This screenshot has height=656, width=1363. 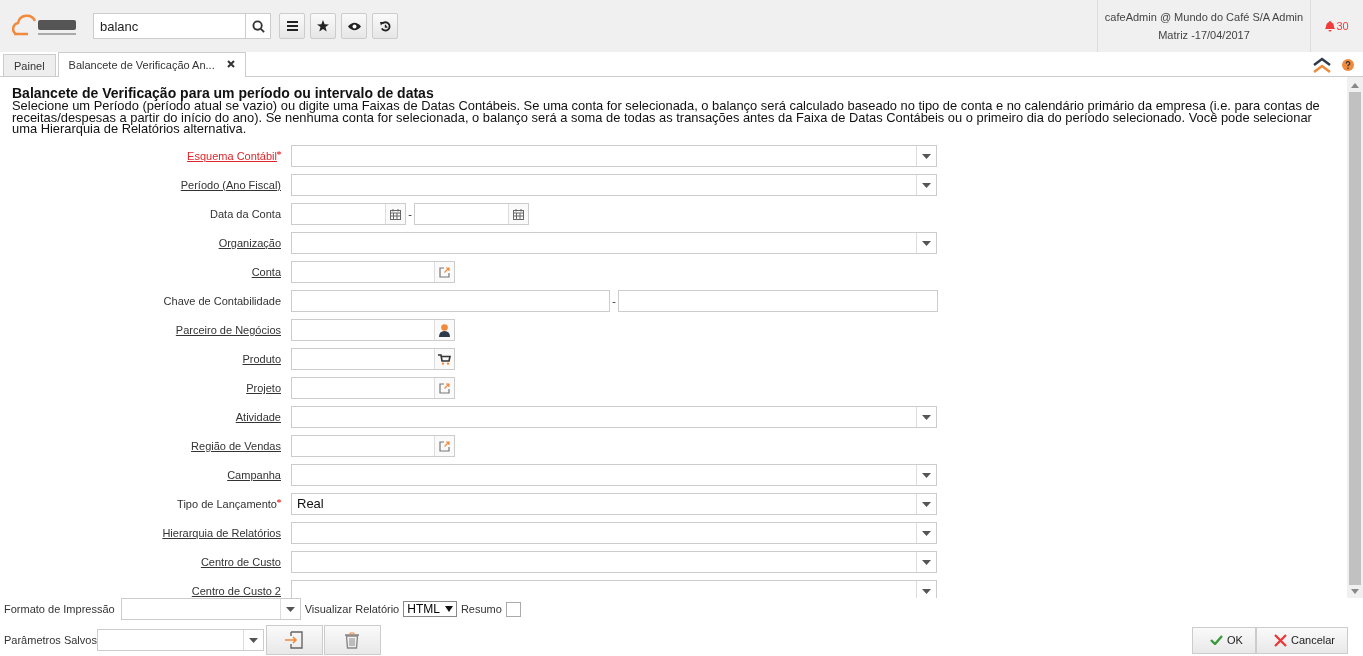 What do you see at coordinates (1348, 65) in the screenshot?
I see `help-icon` at bounding box center [1348, 65].